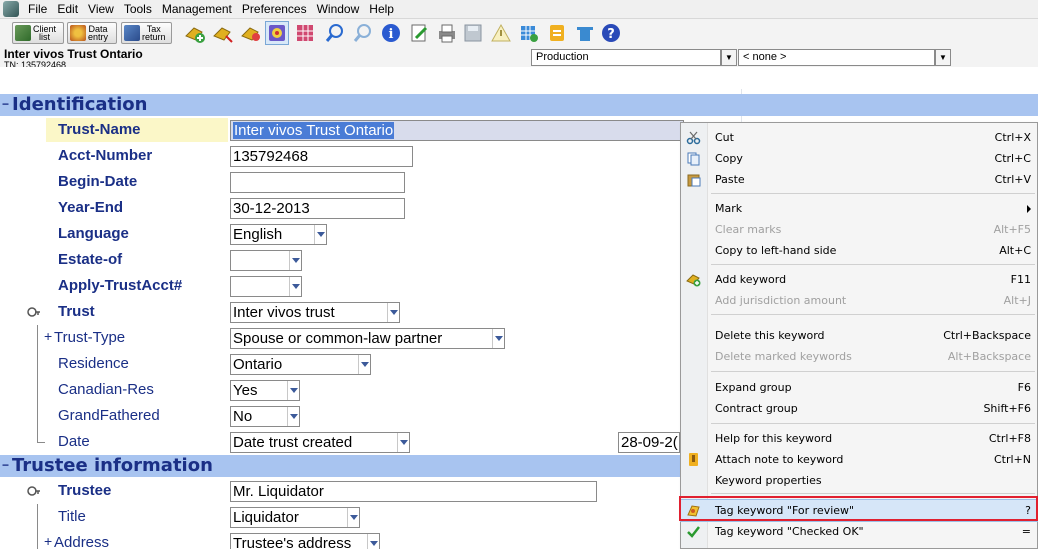 The image size is (1038, 549). What do you see at coordinates (413, 491) in the screenshot?
I see `trustee-field: Mr. Liquidator` at bounding box center [413, 491].